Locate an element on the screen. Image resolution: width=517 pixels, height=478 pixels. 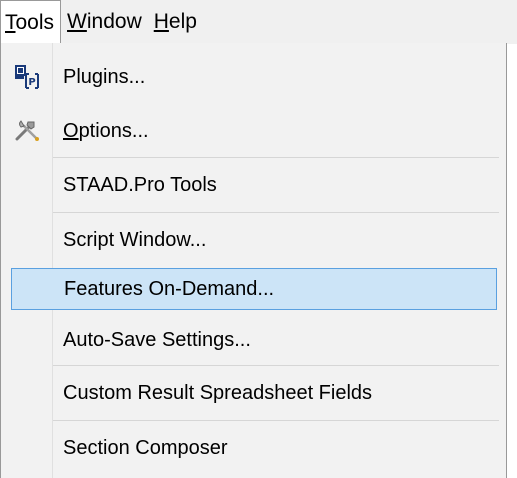
menu-item-staad-pro-tools: STAAD.Pro Tools is located at coordinates (253, 185).